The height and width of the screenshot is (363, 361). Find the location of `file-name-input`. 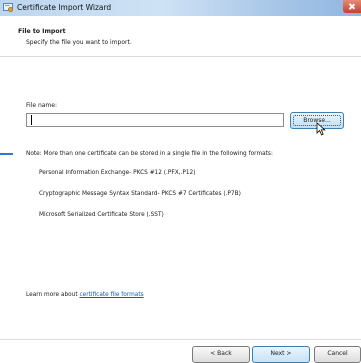

file-name-input is located at coordinates (155, 120).